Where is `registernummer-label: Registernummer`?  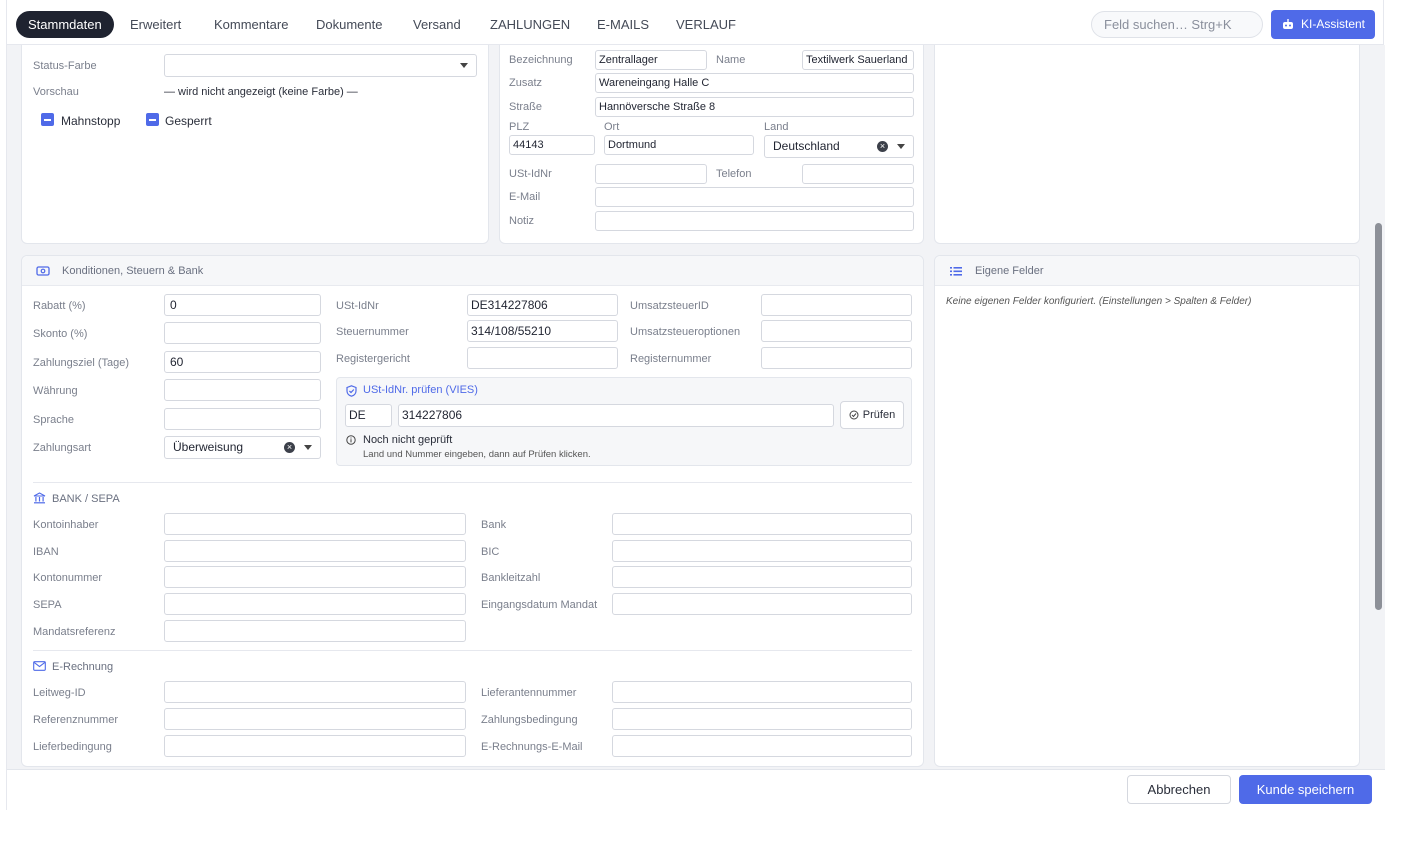 registernummer-label: Registernummer is located at coordinates (671, 359).